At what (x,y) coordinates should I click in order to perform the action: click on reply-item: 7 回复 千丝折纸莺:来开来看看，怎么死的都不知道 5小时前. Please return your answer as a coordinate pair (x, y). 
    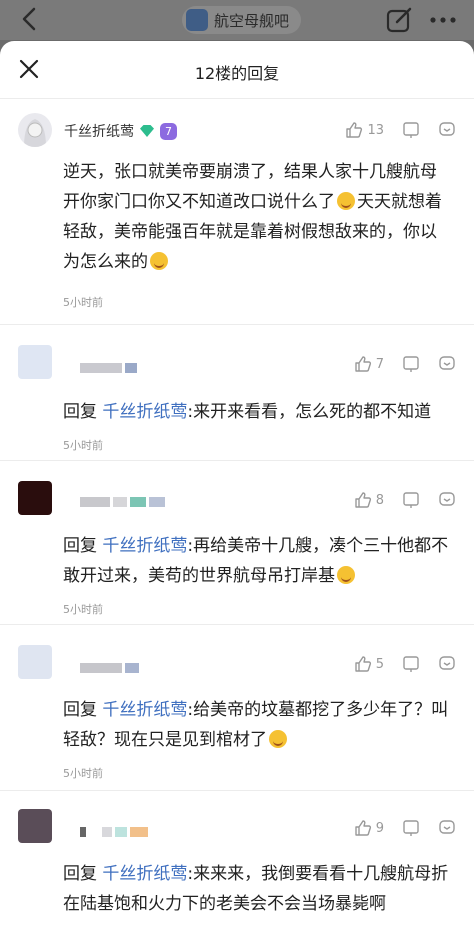
    Looking at the image, I should click on (237, 393).